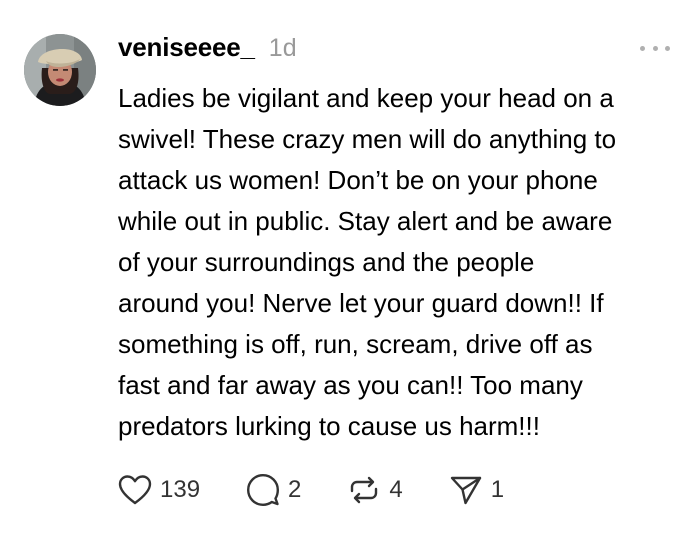  I want to click on heart-icon, so click(135, 490).